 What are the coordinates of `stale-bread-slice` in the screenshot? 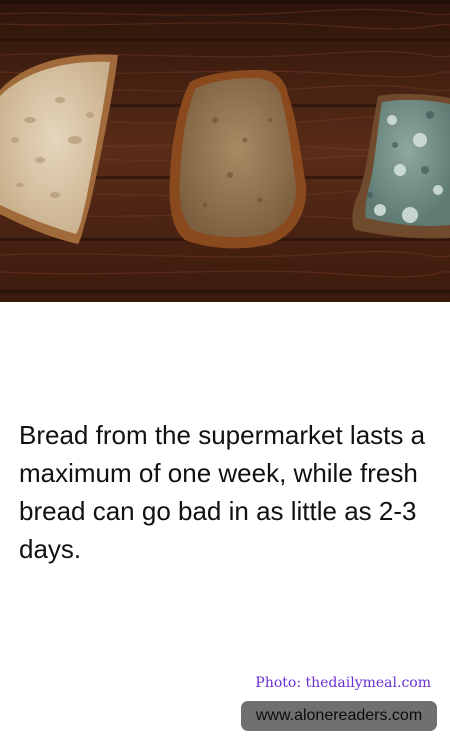 It's located at (238, 159).